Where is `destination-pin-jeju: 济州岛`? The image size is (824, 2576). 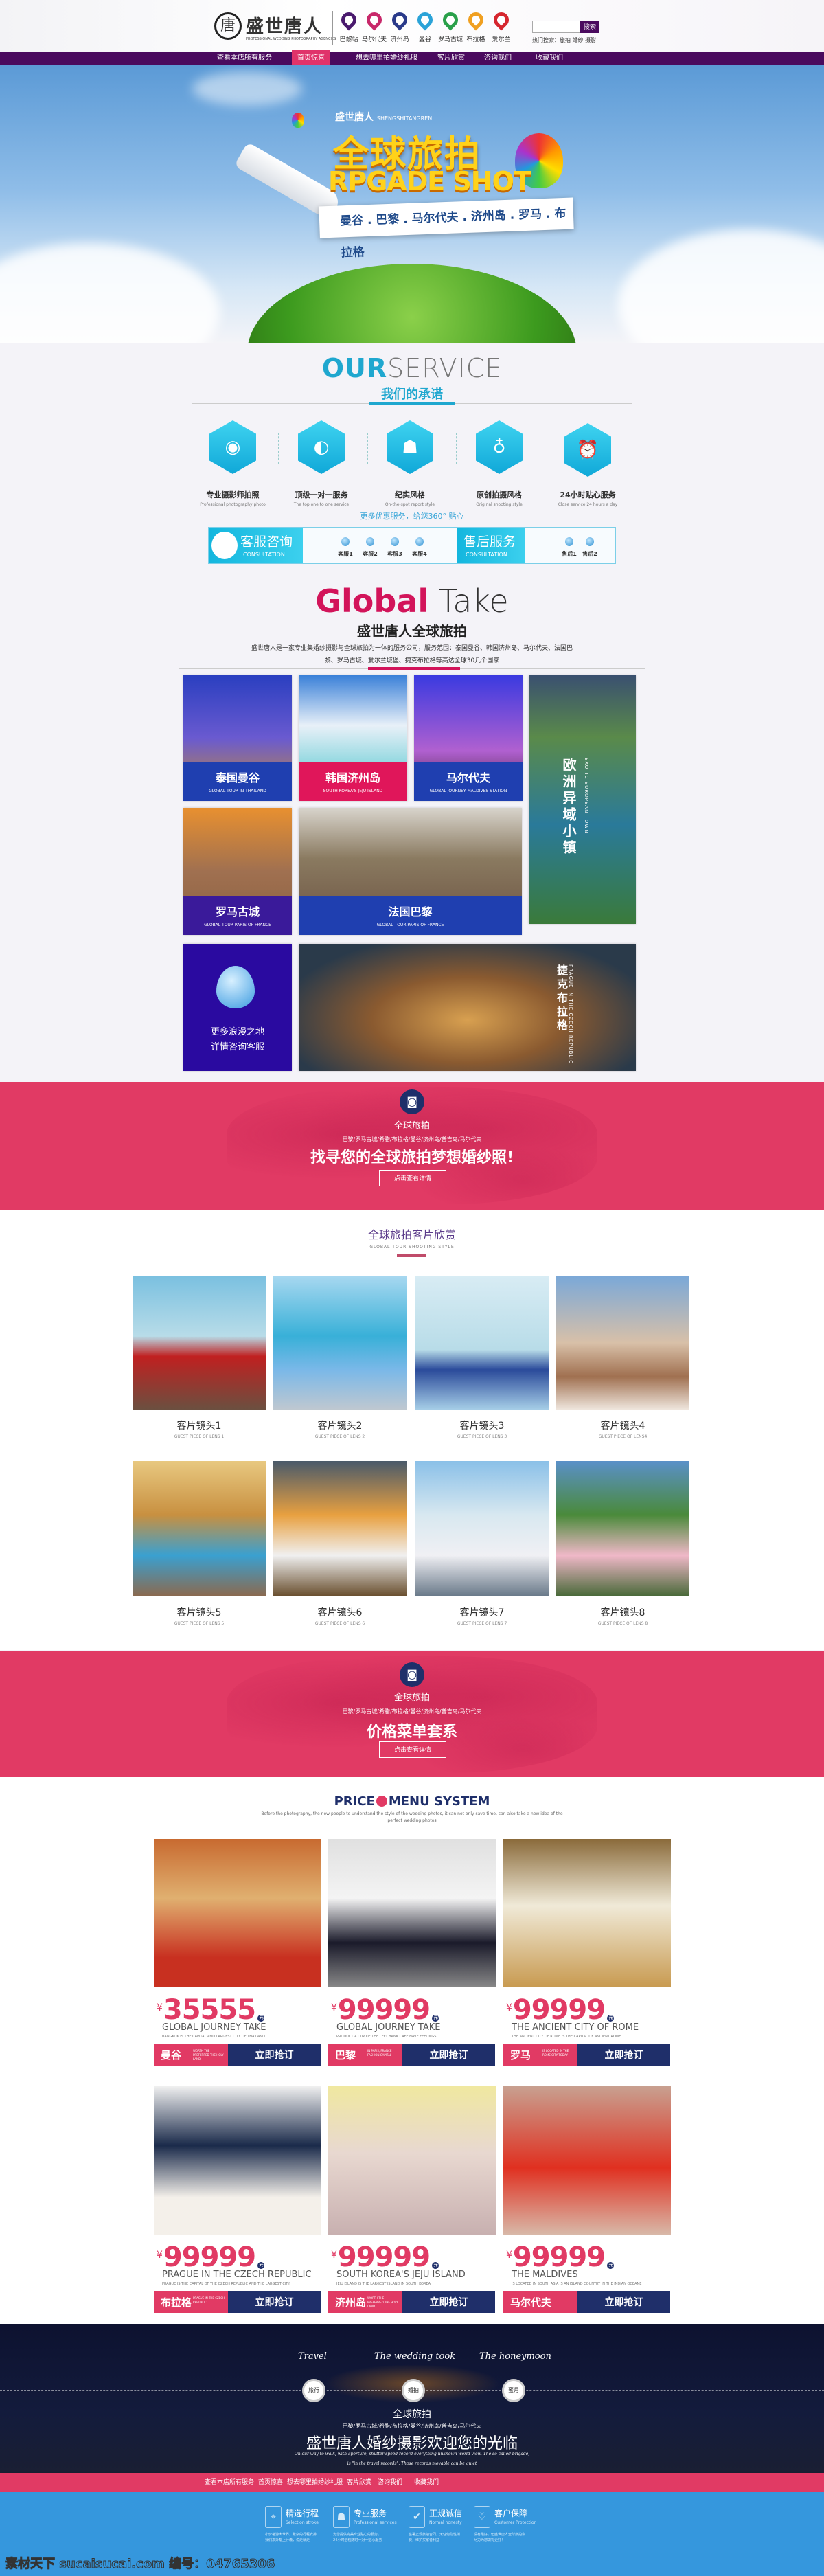 destination-pin-jeju: 济州岛 is located at coordinates (399, 26).